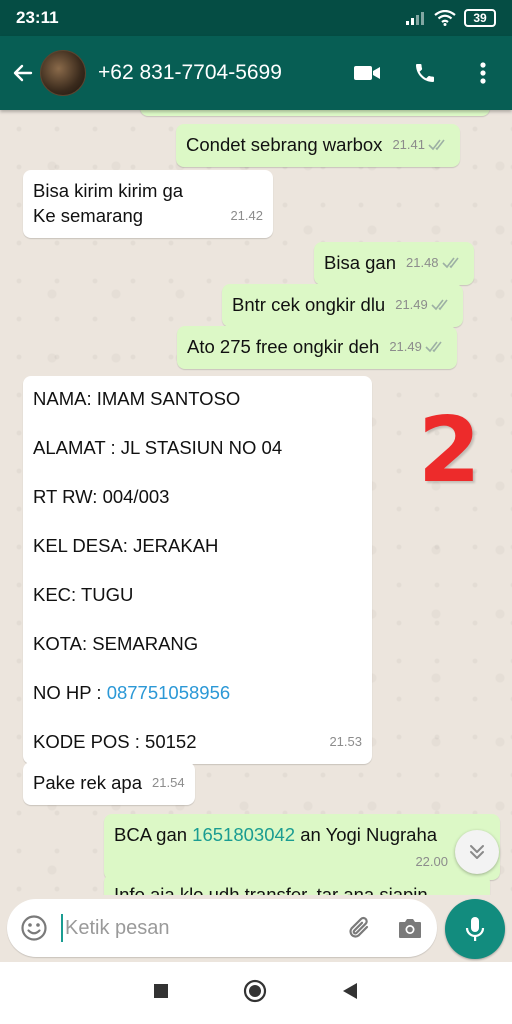  I want to click on address-city: KOTA: SEMARANG, so click(116, 643).